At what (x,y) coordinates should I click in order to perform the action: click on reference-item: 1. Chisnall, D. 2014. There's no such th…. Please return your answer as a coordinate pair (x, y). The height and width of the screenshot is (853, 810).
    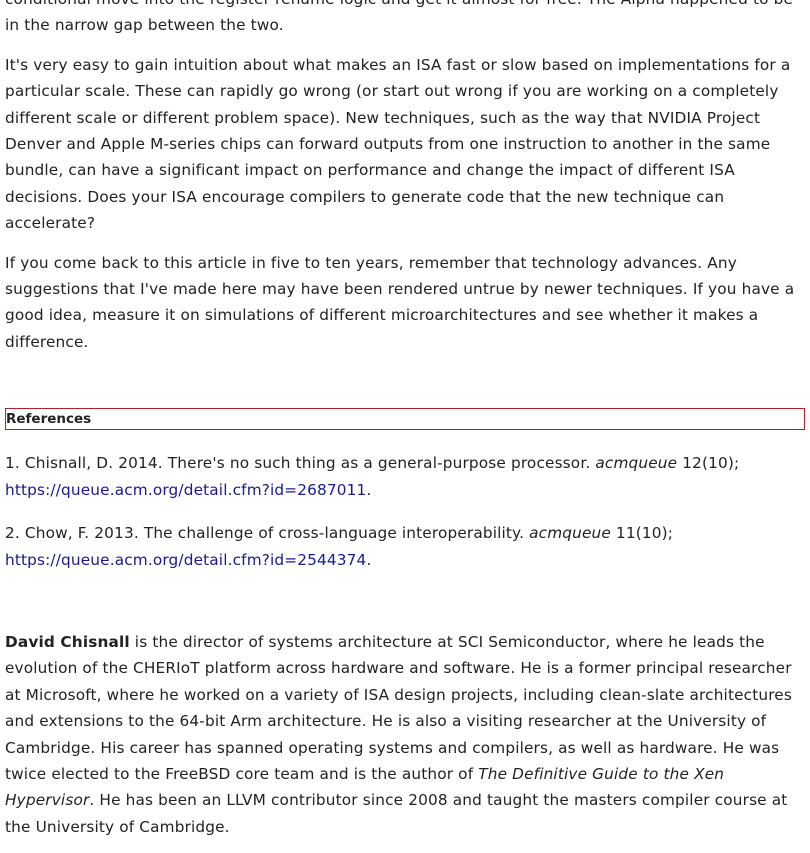
    Looking at the image, I should click on (405, 476).